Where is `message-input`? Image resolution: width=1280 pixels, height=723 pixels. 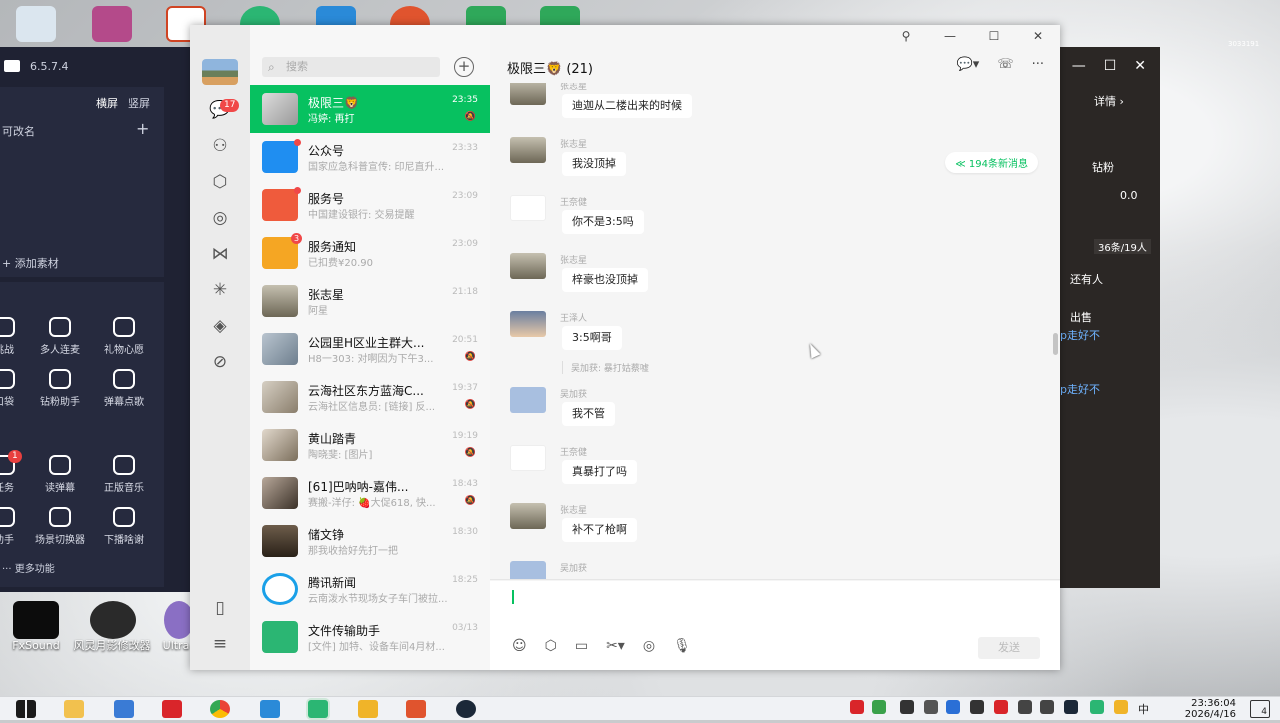
message-input is located at coordinates (775, 625).